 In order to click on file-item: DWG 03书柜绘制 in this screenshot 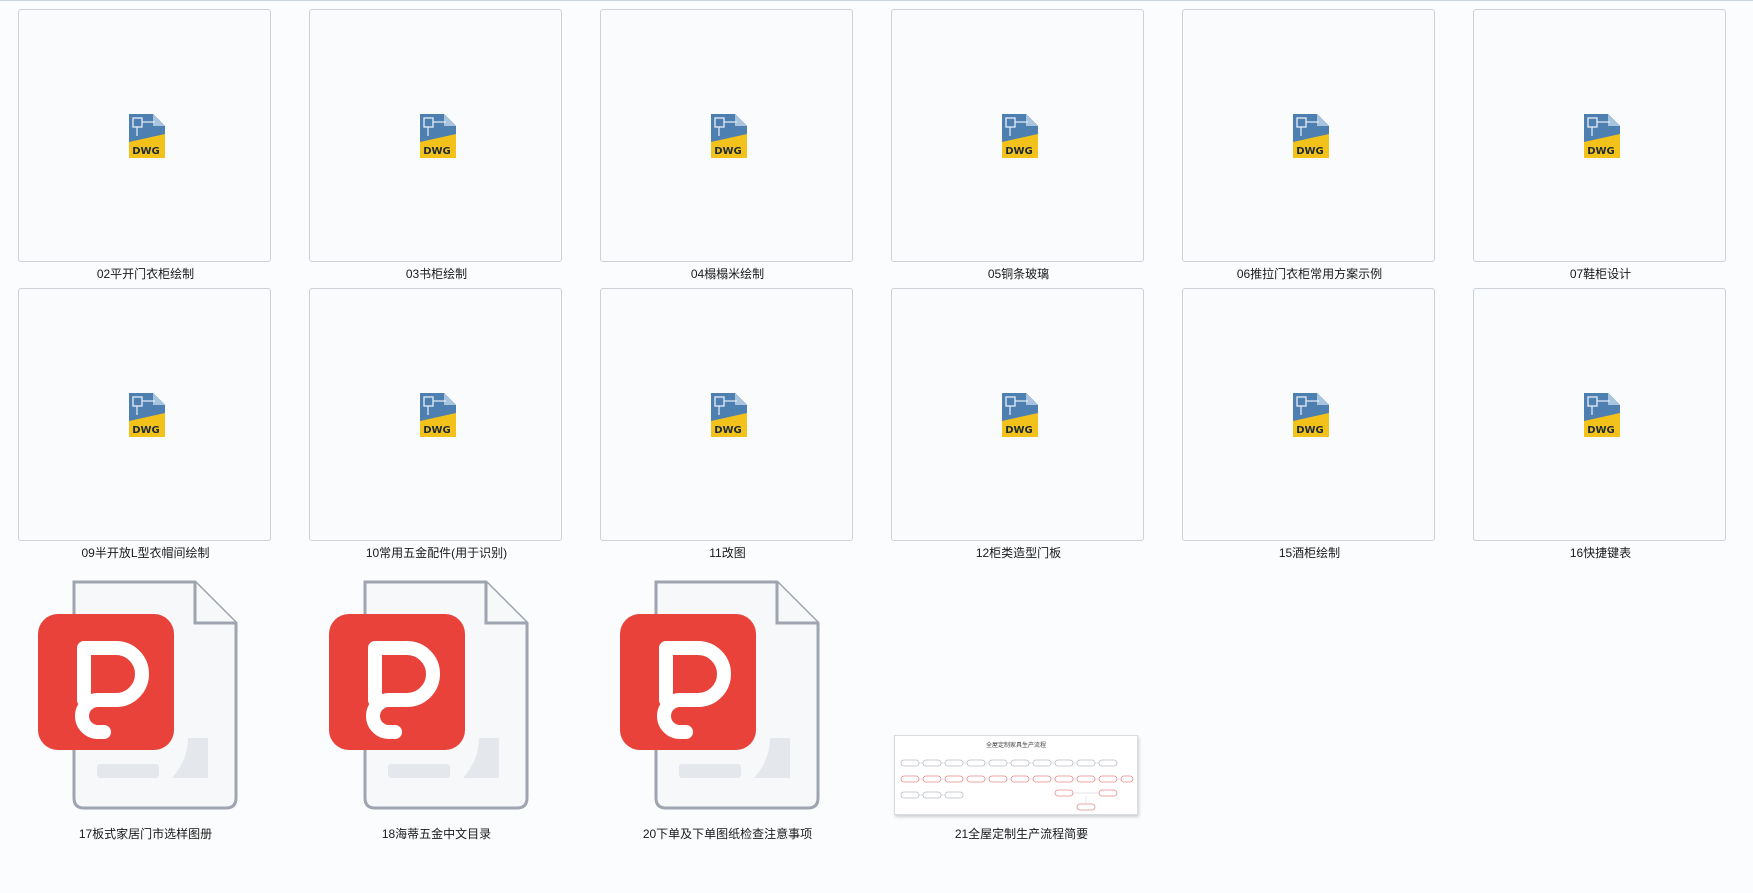, I will do `click(439, 149)`.